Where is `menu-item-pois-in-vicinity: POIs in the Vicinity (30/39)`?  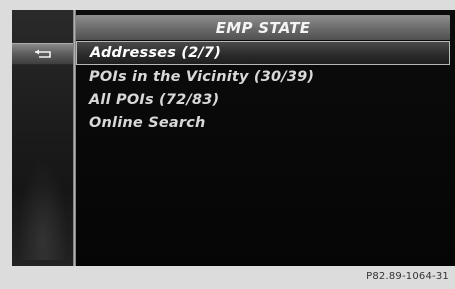 menu-item-pois-in-vicinity: POIs in the Vicinity (30/39) is located at coordinates (263, 76).